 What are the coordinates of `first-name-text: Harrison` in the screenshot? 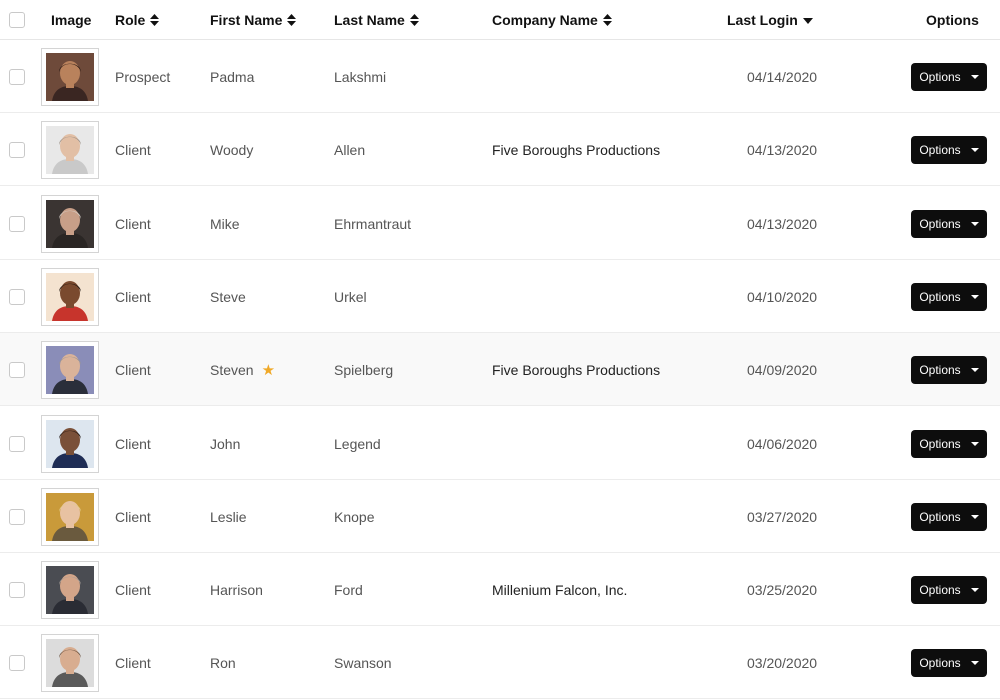 It's located at (236, 589).